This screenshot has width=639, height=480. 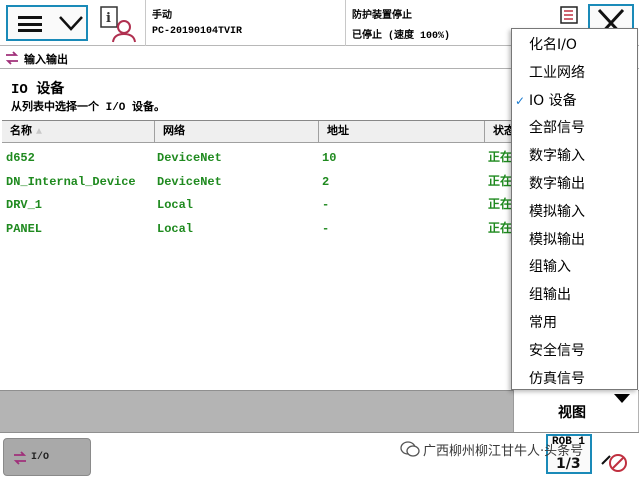 I want to click on table-cell: 10, so click(x=329, y=158).